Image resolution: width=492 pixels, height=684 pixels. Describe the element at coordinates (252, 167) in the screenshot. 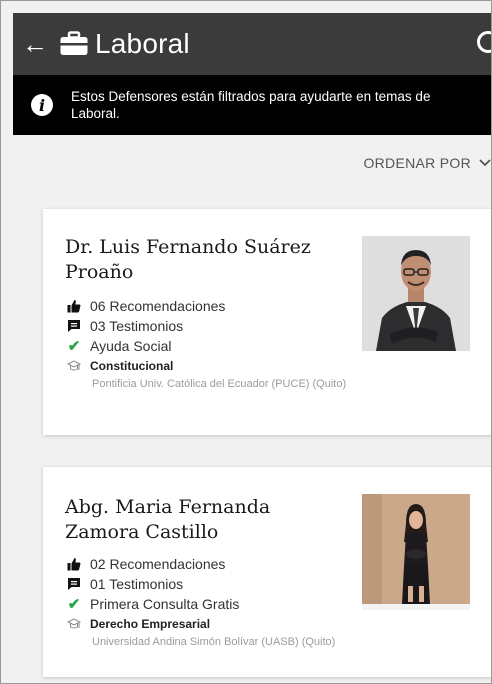

I see `sort-bar: ORDENAR POR` at that location.